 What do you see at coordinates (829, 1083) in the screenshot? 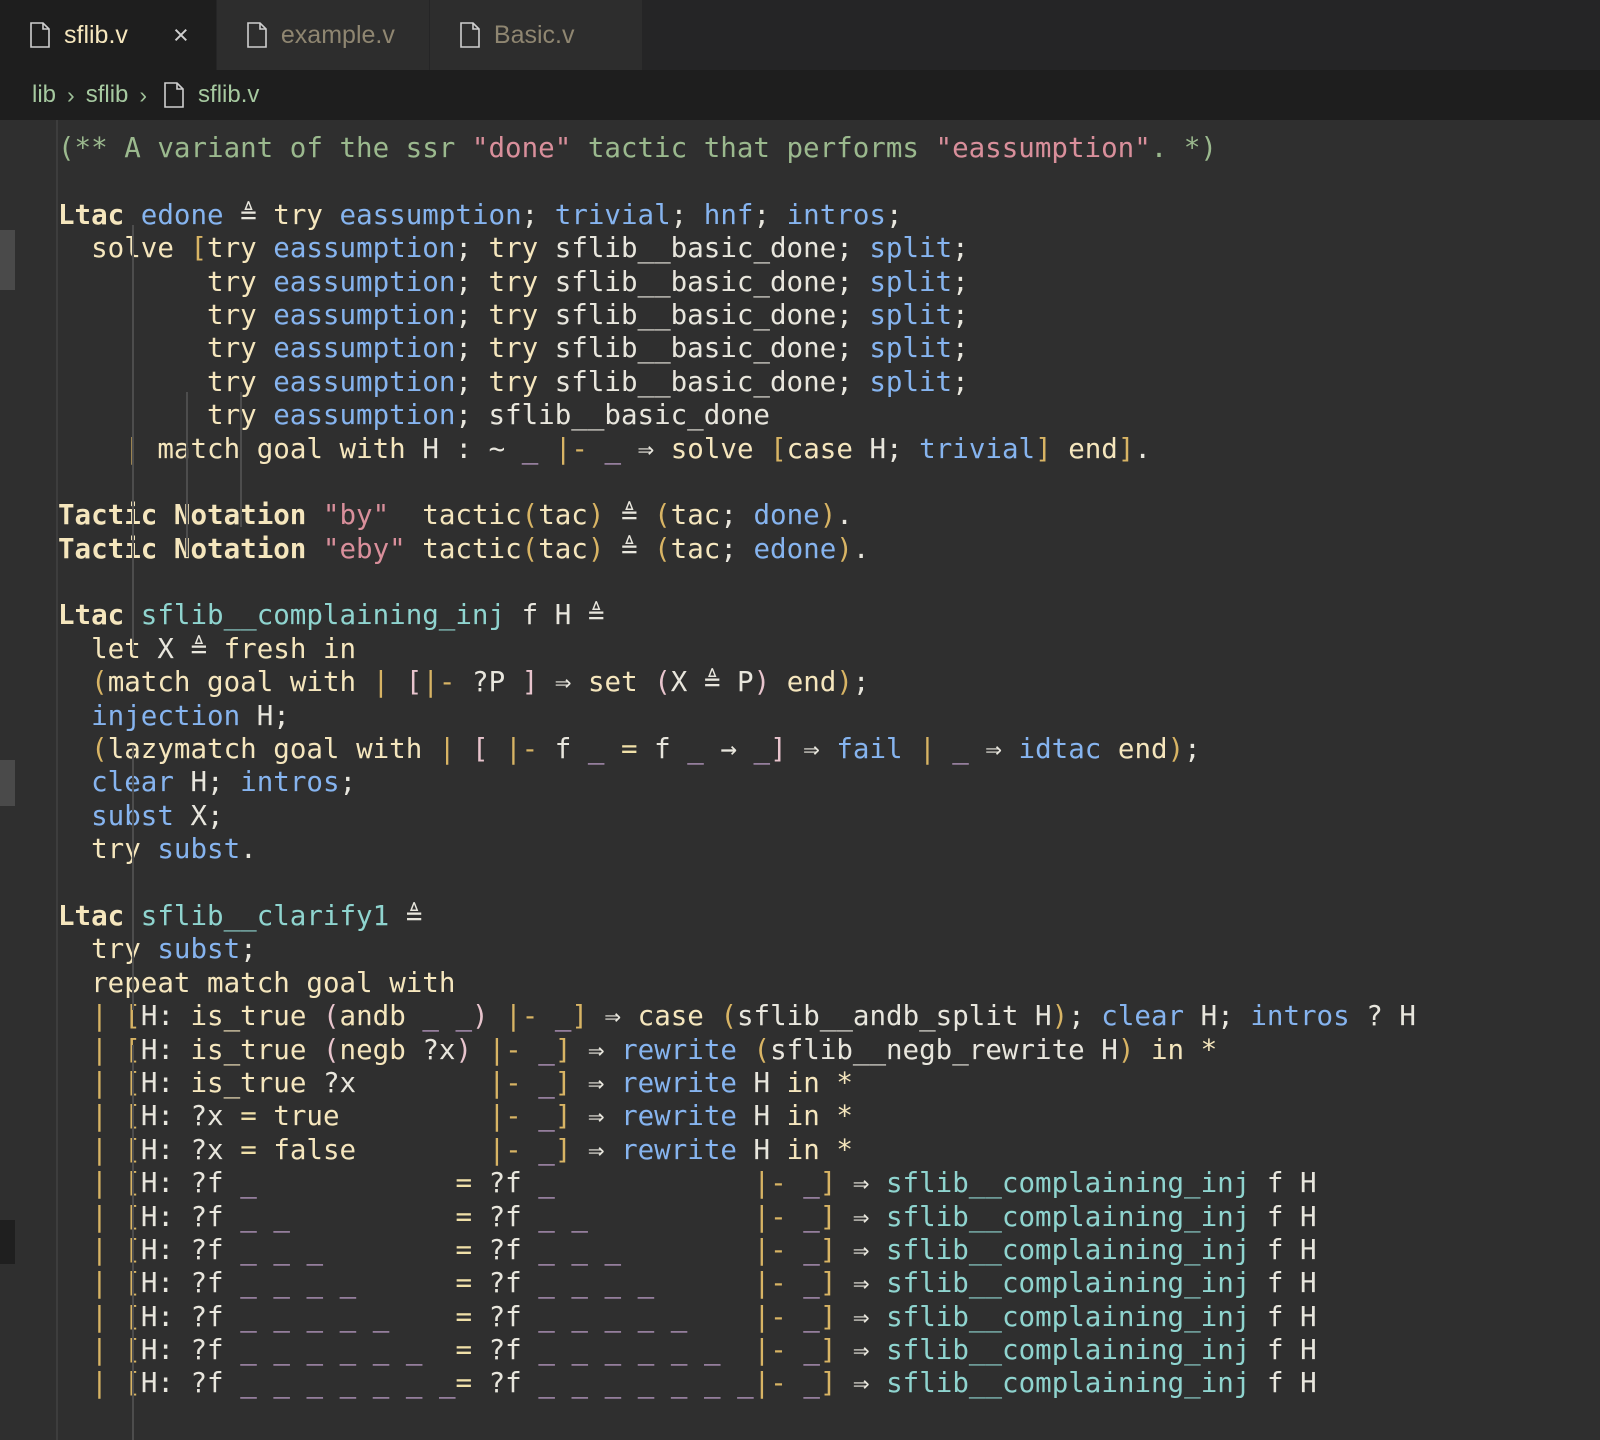
I see `code-line: | [H: is_true ?x |- _] ⇒ rewrite H in *` at bounding box center [829, 1083].